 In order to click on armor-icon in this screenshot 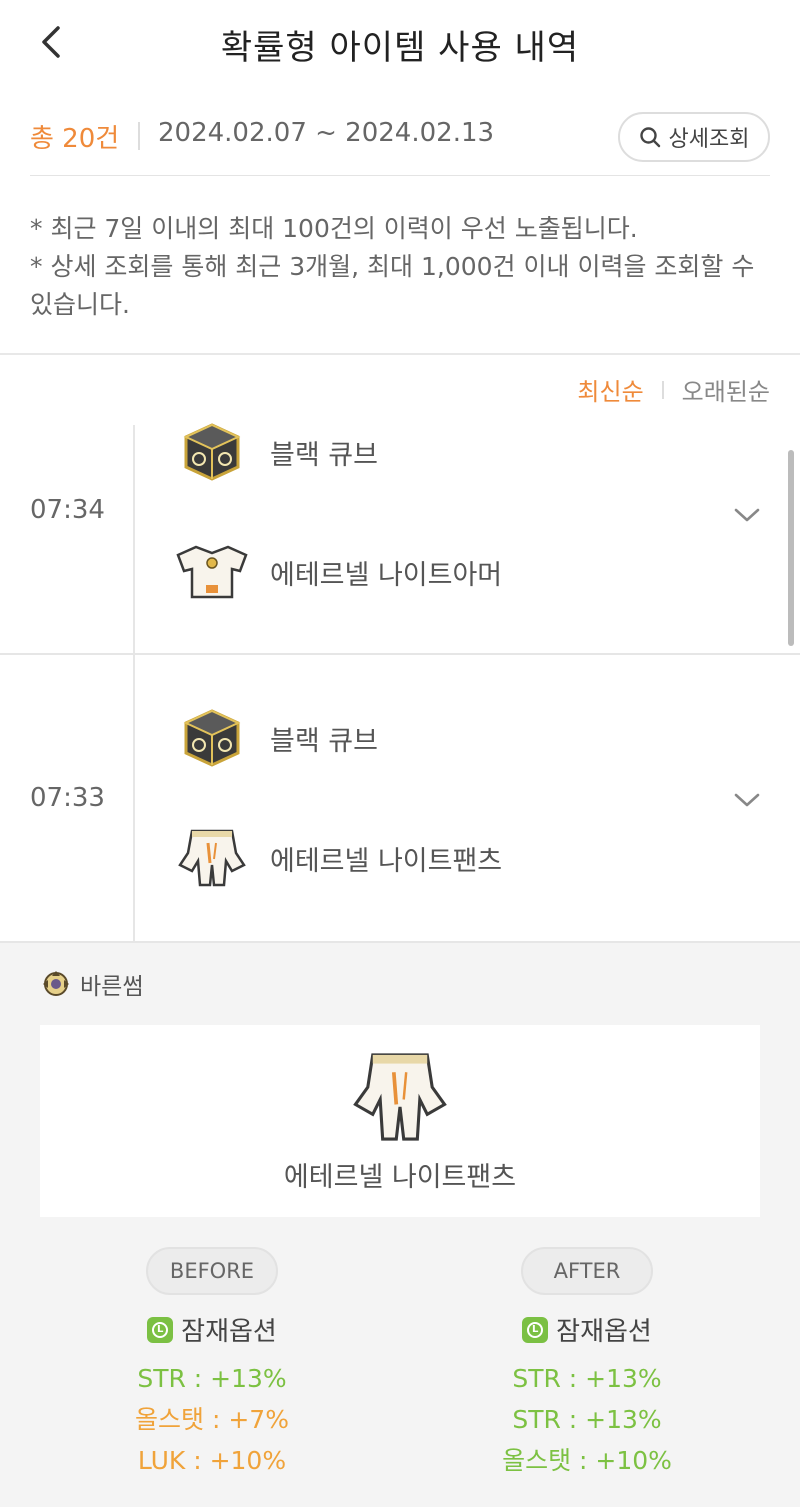, I will do `click(212, 572)`.